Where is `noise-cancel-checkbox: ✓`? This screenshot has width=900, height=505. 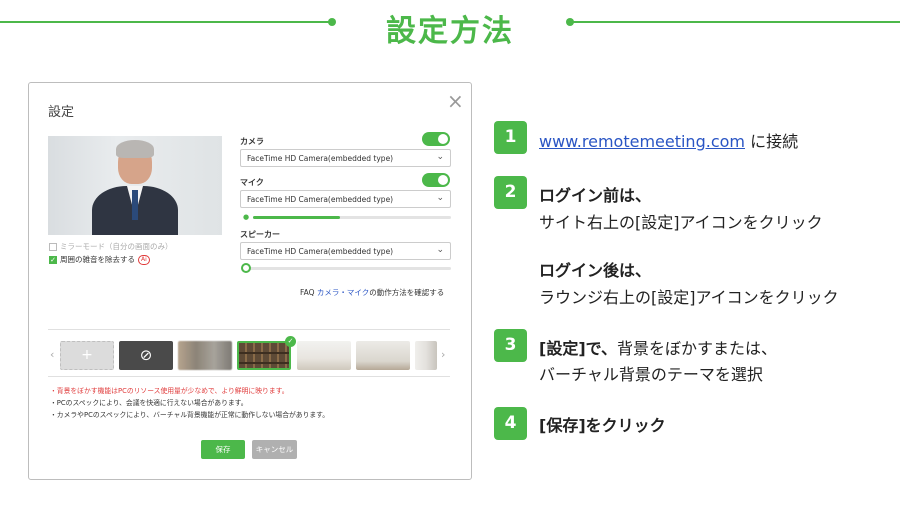 noise-cancel-checkbox: ✓ is located at coordinates (53, 259).